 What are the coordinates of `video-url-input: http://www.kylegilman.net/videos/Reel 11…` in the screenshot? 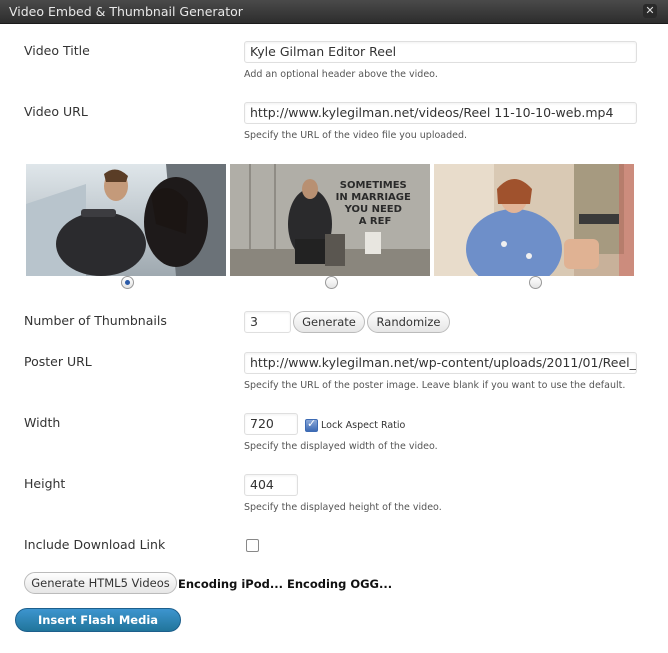 It's located at (440, 113).